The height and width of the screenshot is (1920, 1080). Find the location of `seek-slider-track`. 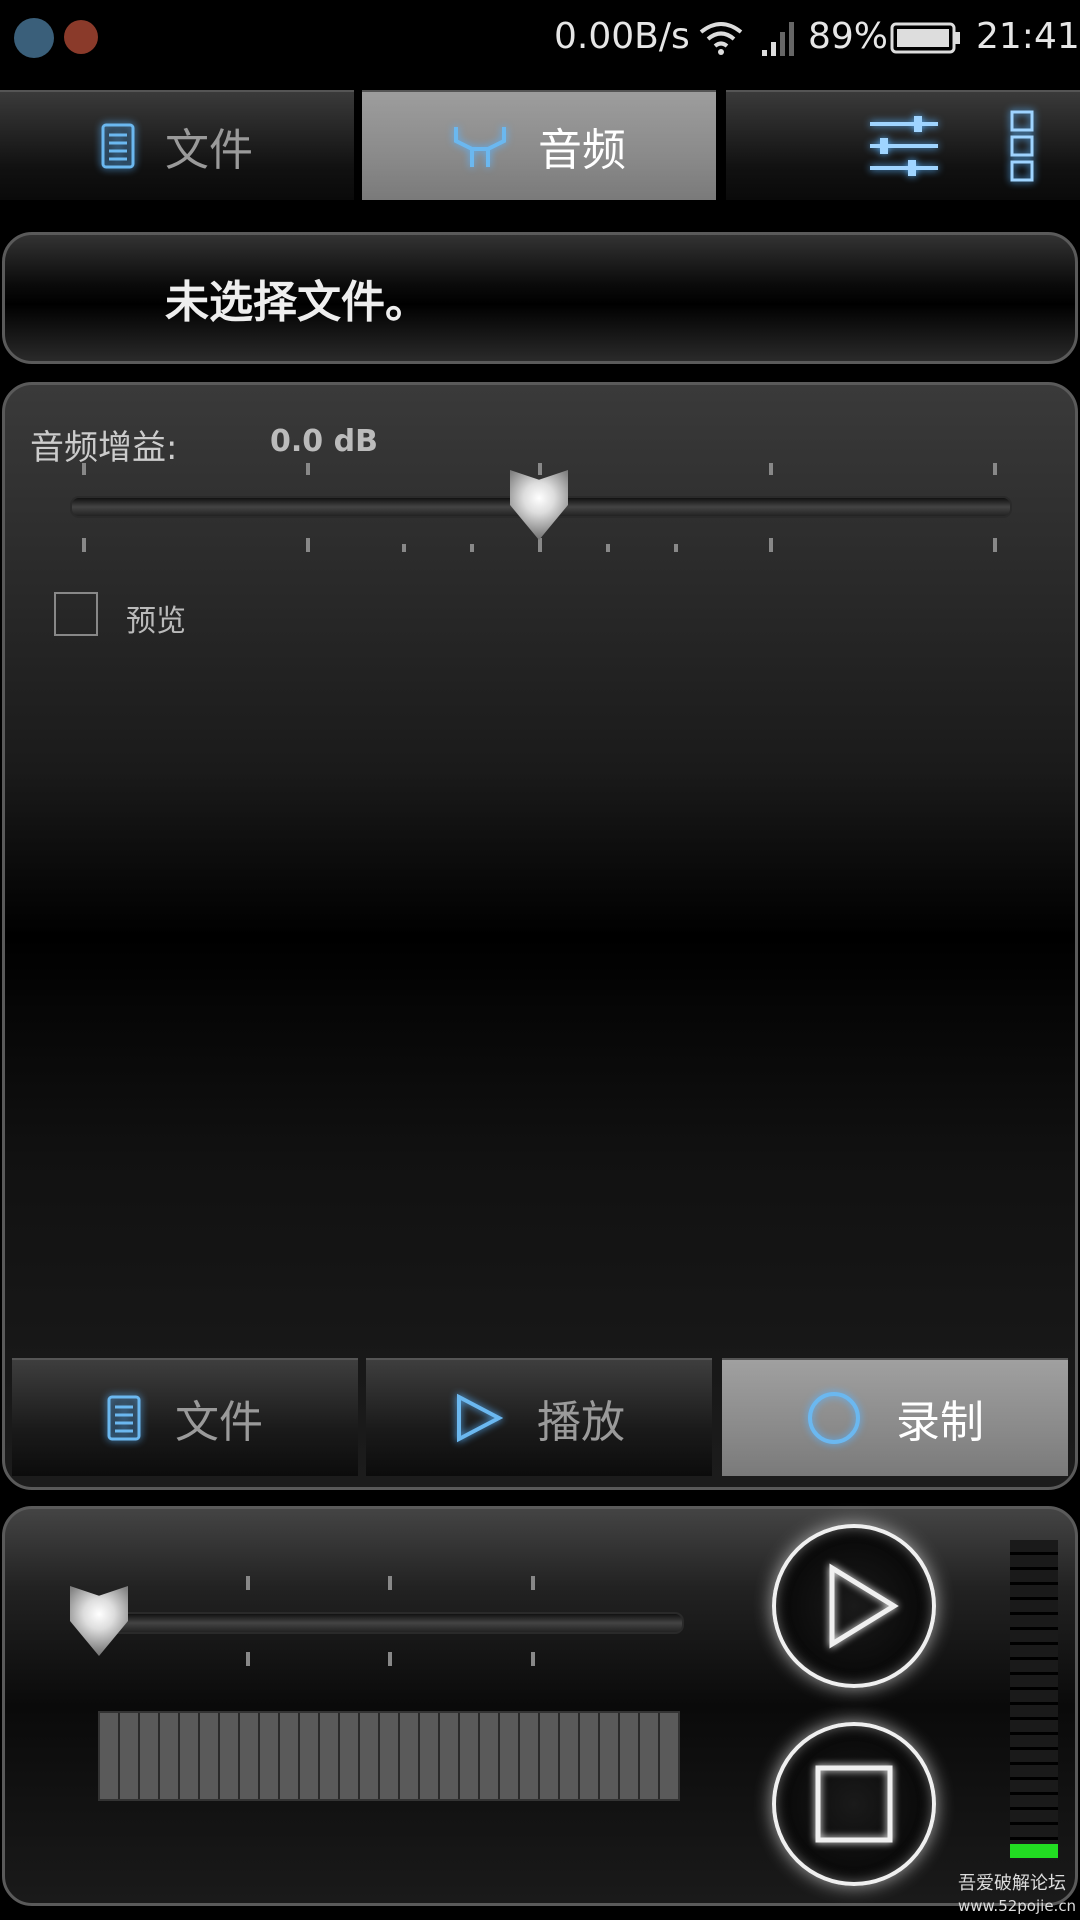

seek-slider-track is located at coordinates (390, 1623).